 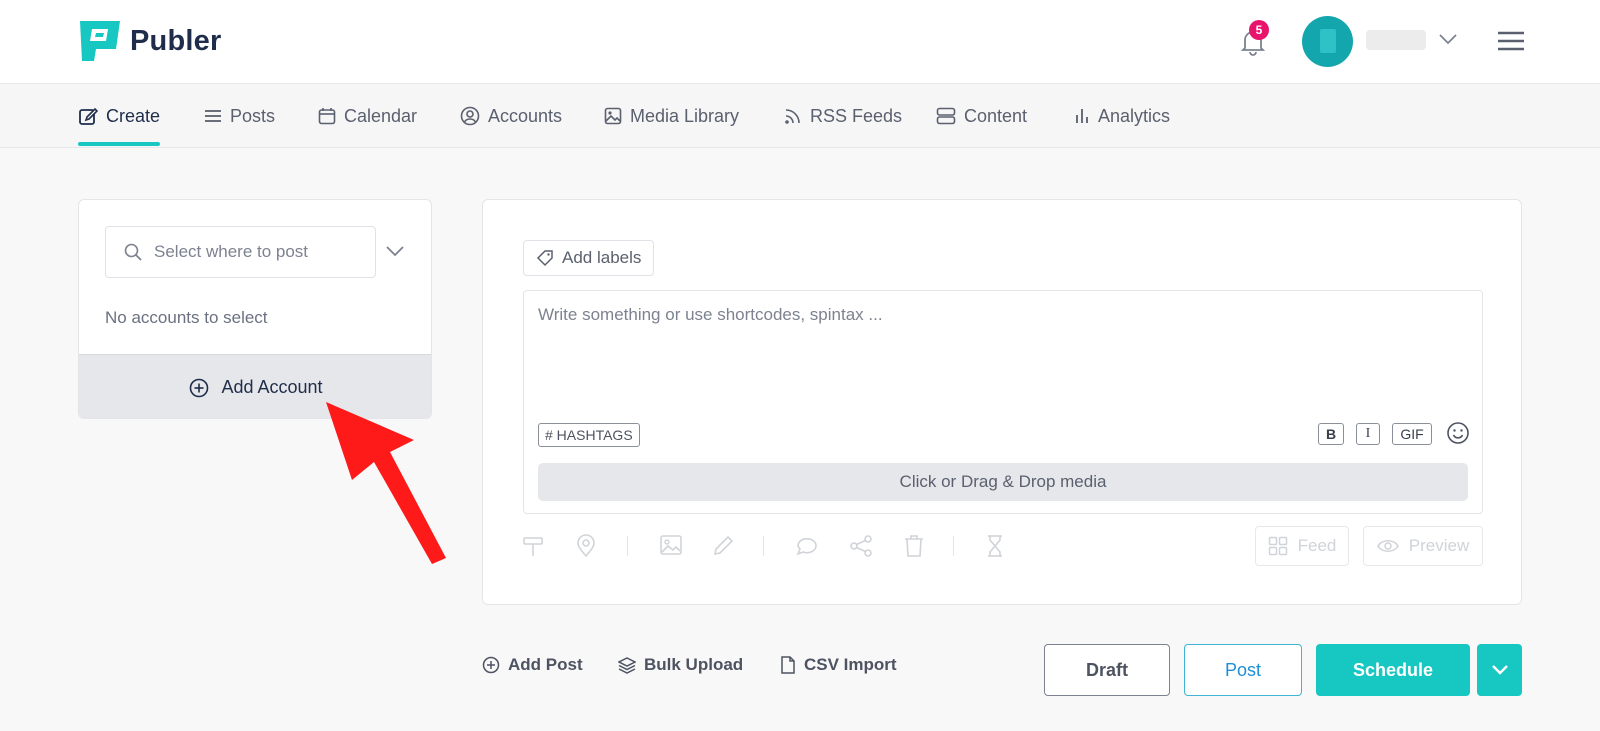 What do you see at coordinates (694, 664) in the screenshot?
I see `bulk-upload-label: Bulk Upload` at bounding box center [694, 664].